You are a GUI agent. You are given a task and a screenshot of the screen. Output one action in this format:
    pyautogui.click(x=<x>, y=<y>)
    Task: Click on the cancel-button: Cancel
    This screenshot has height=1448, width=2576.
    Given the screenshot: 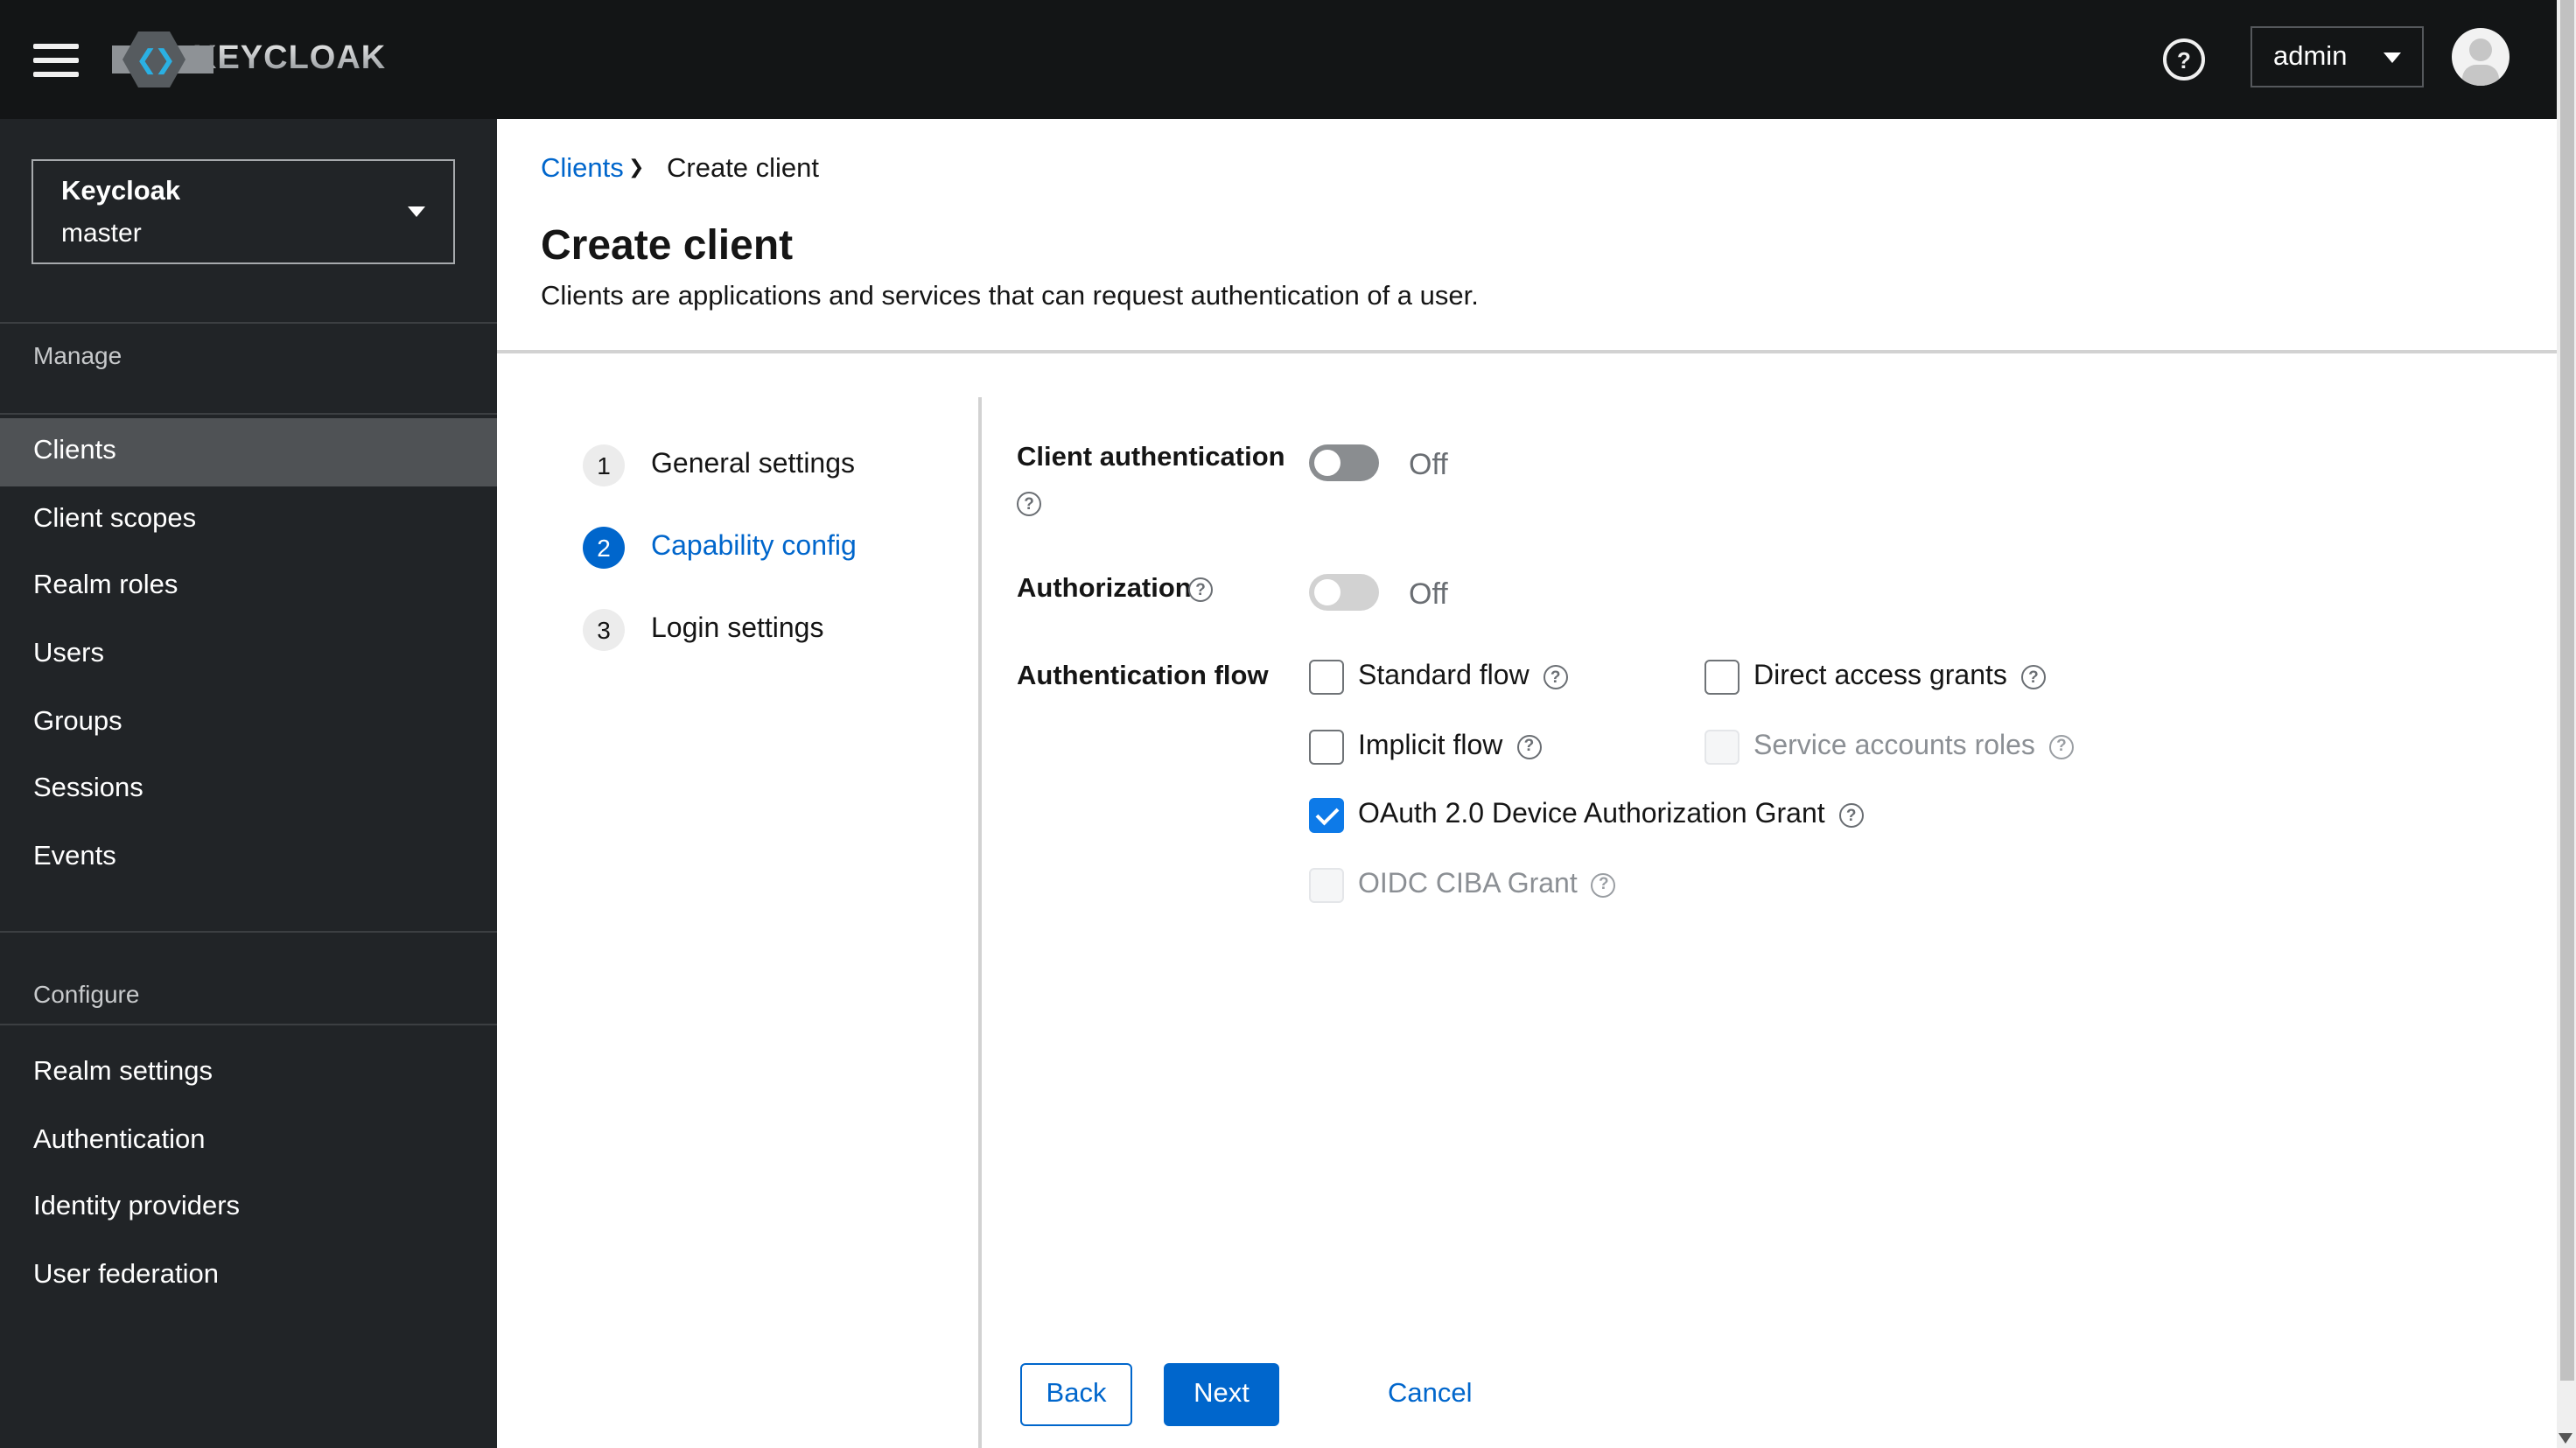 What is the action you would take?
    pyautogui.click(x=1440, y=1394)
    